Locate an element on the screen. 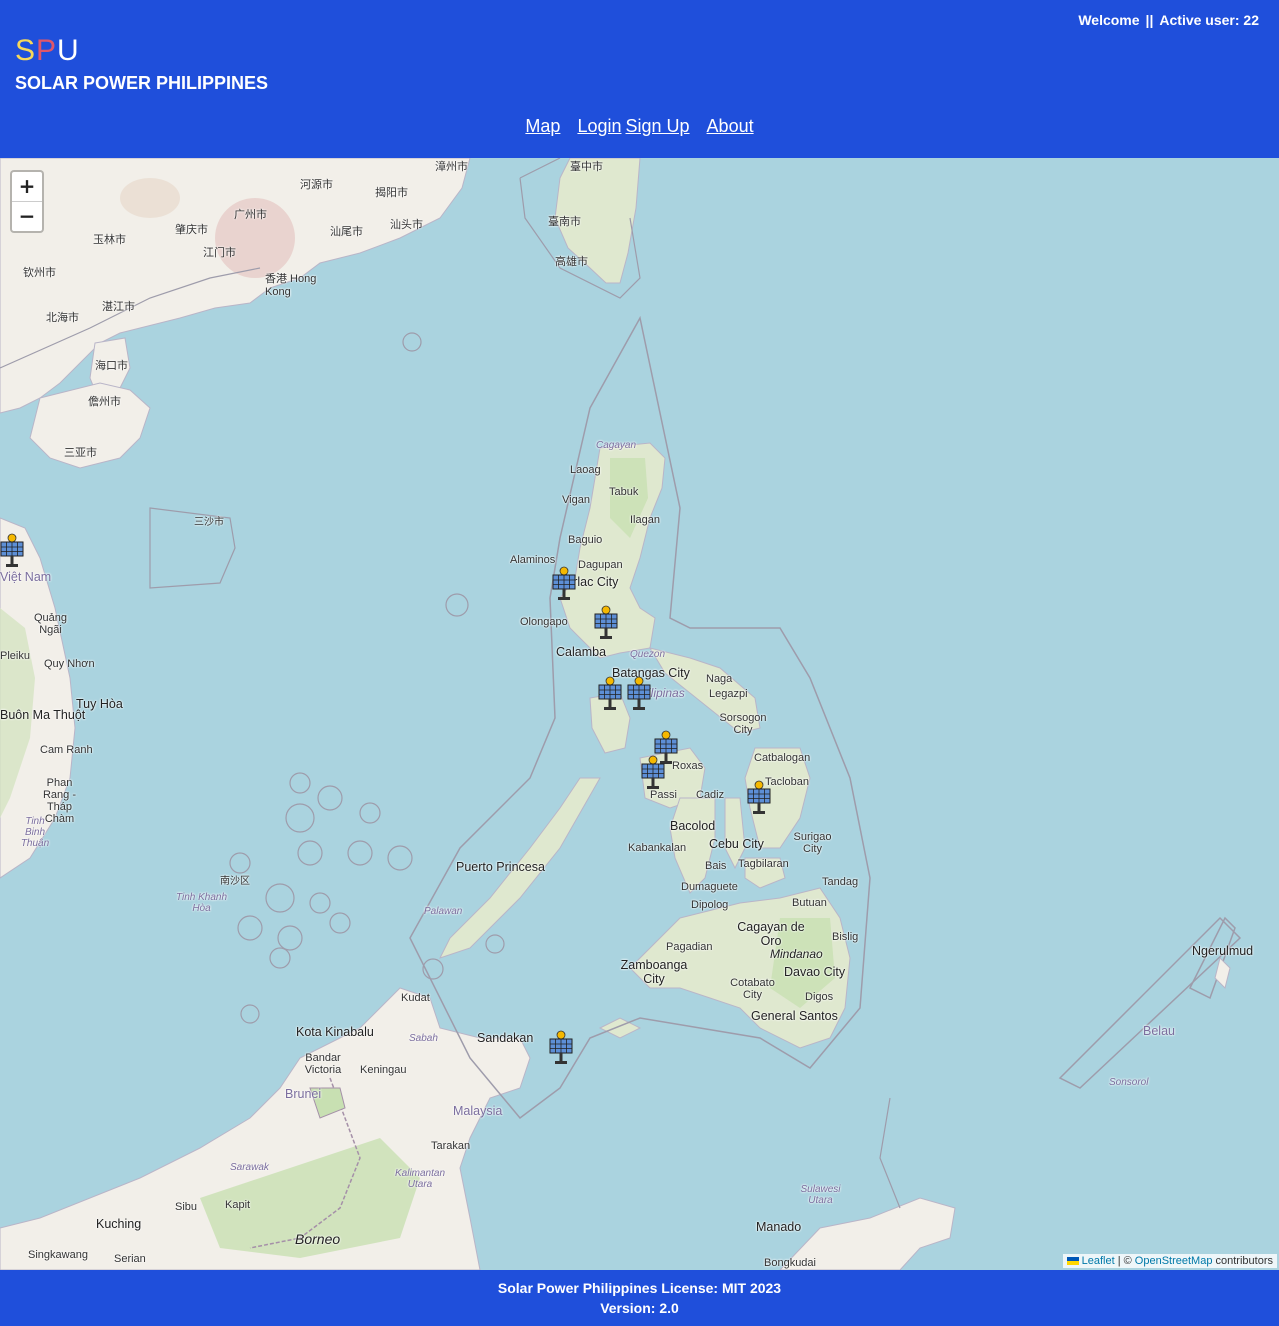 This screenshot has height=1326, width=1279. place-label: General Santos is located at coordinates (794, 1016).